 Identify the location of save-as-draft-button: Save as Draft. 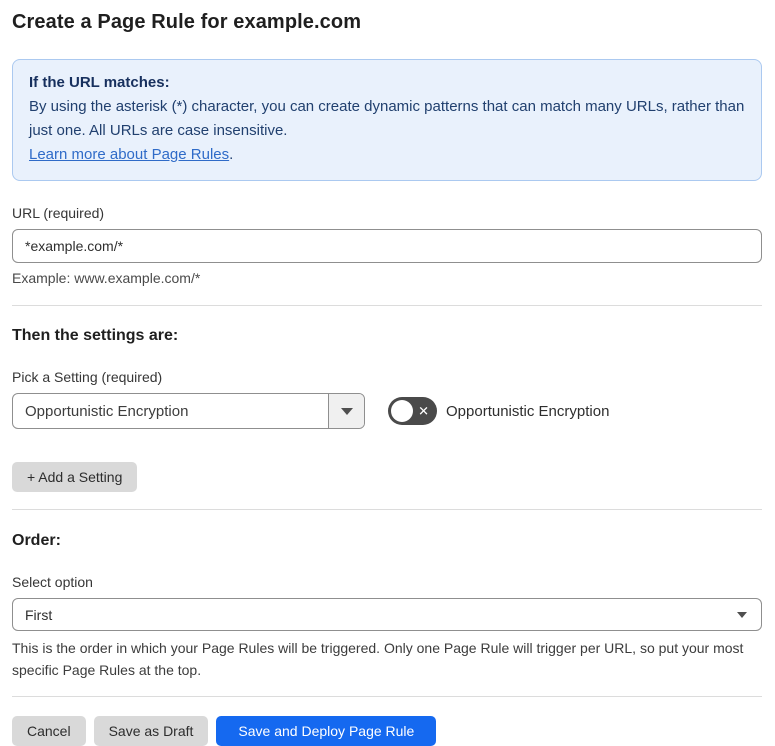
(151, 731).